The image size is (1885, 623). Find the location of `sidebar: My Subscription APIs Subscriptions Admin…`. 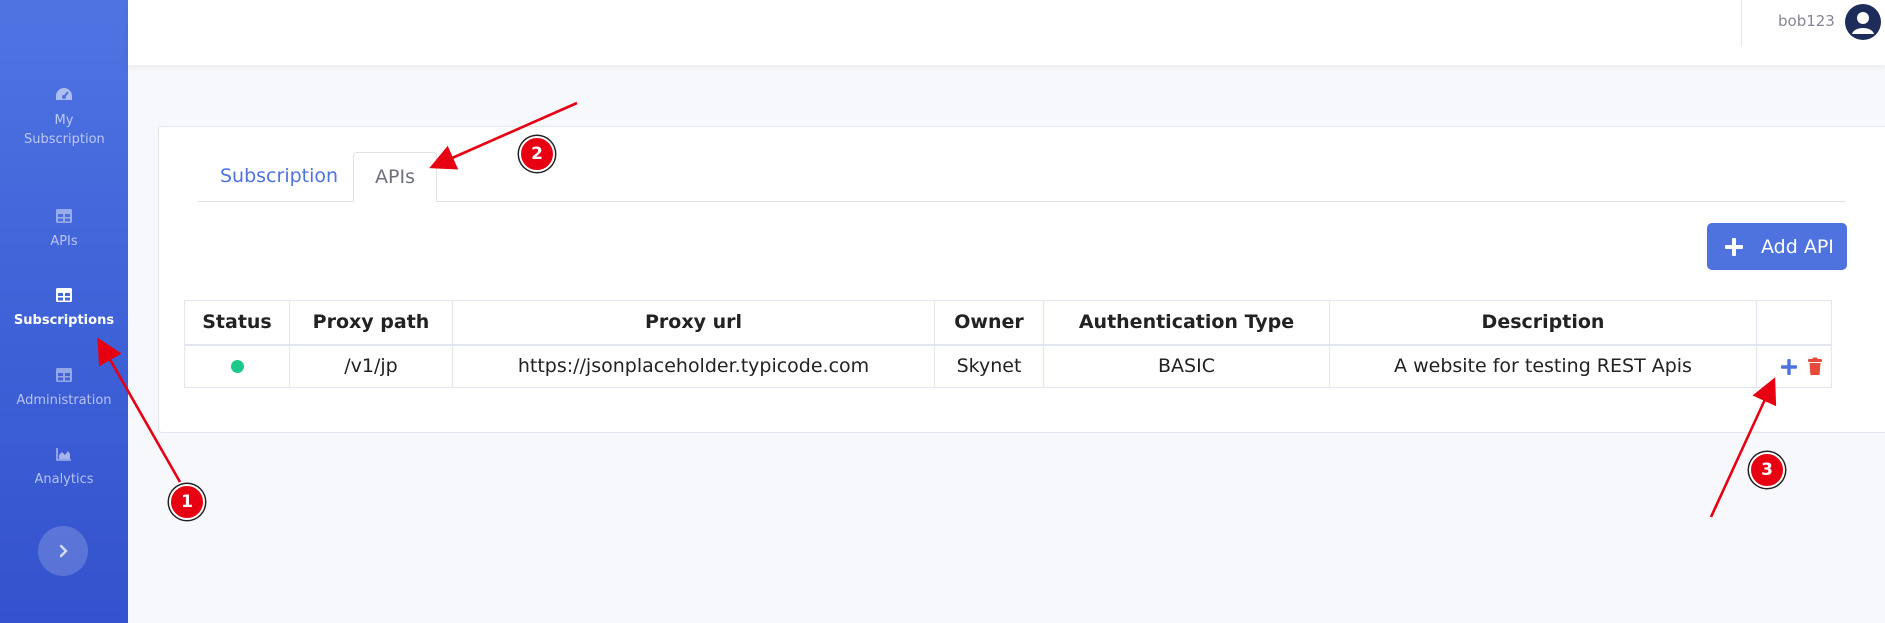

sidebar: My Subscription APIs Subscriptions Admin… is located at coordinates (64, 311).